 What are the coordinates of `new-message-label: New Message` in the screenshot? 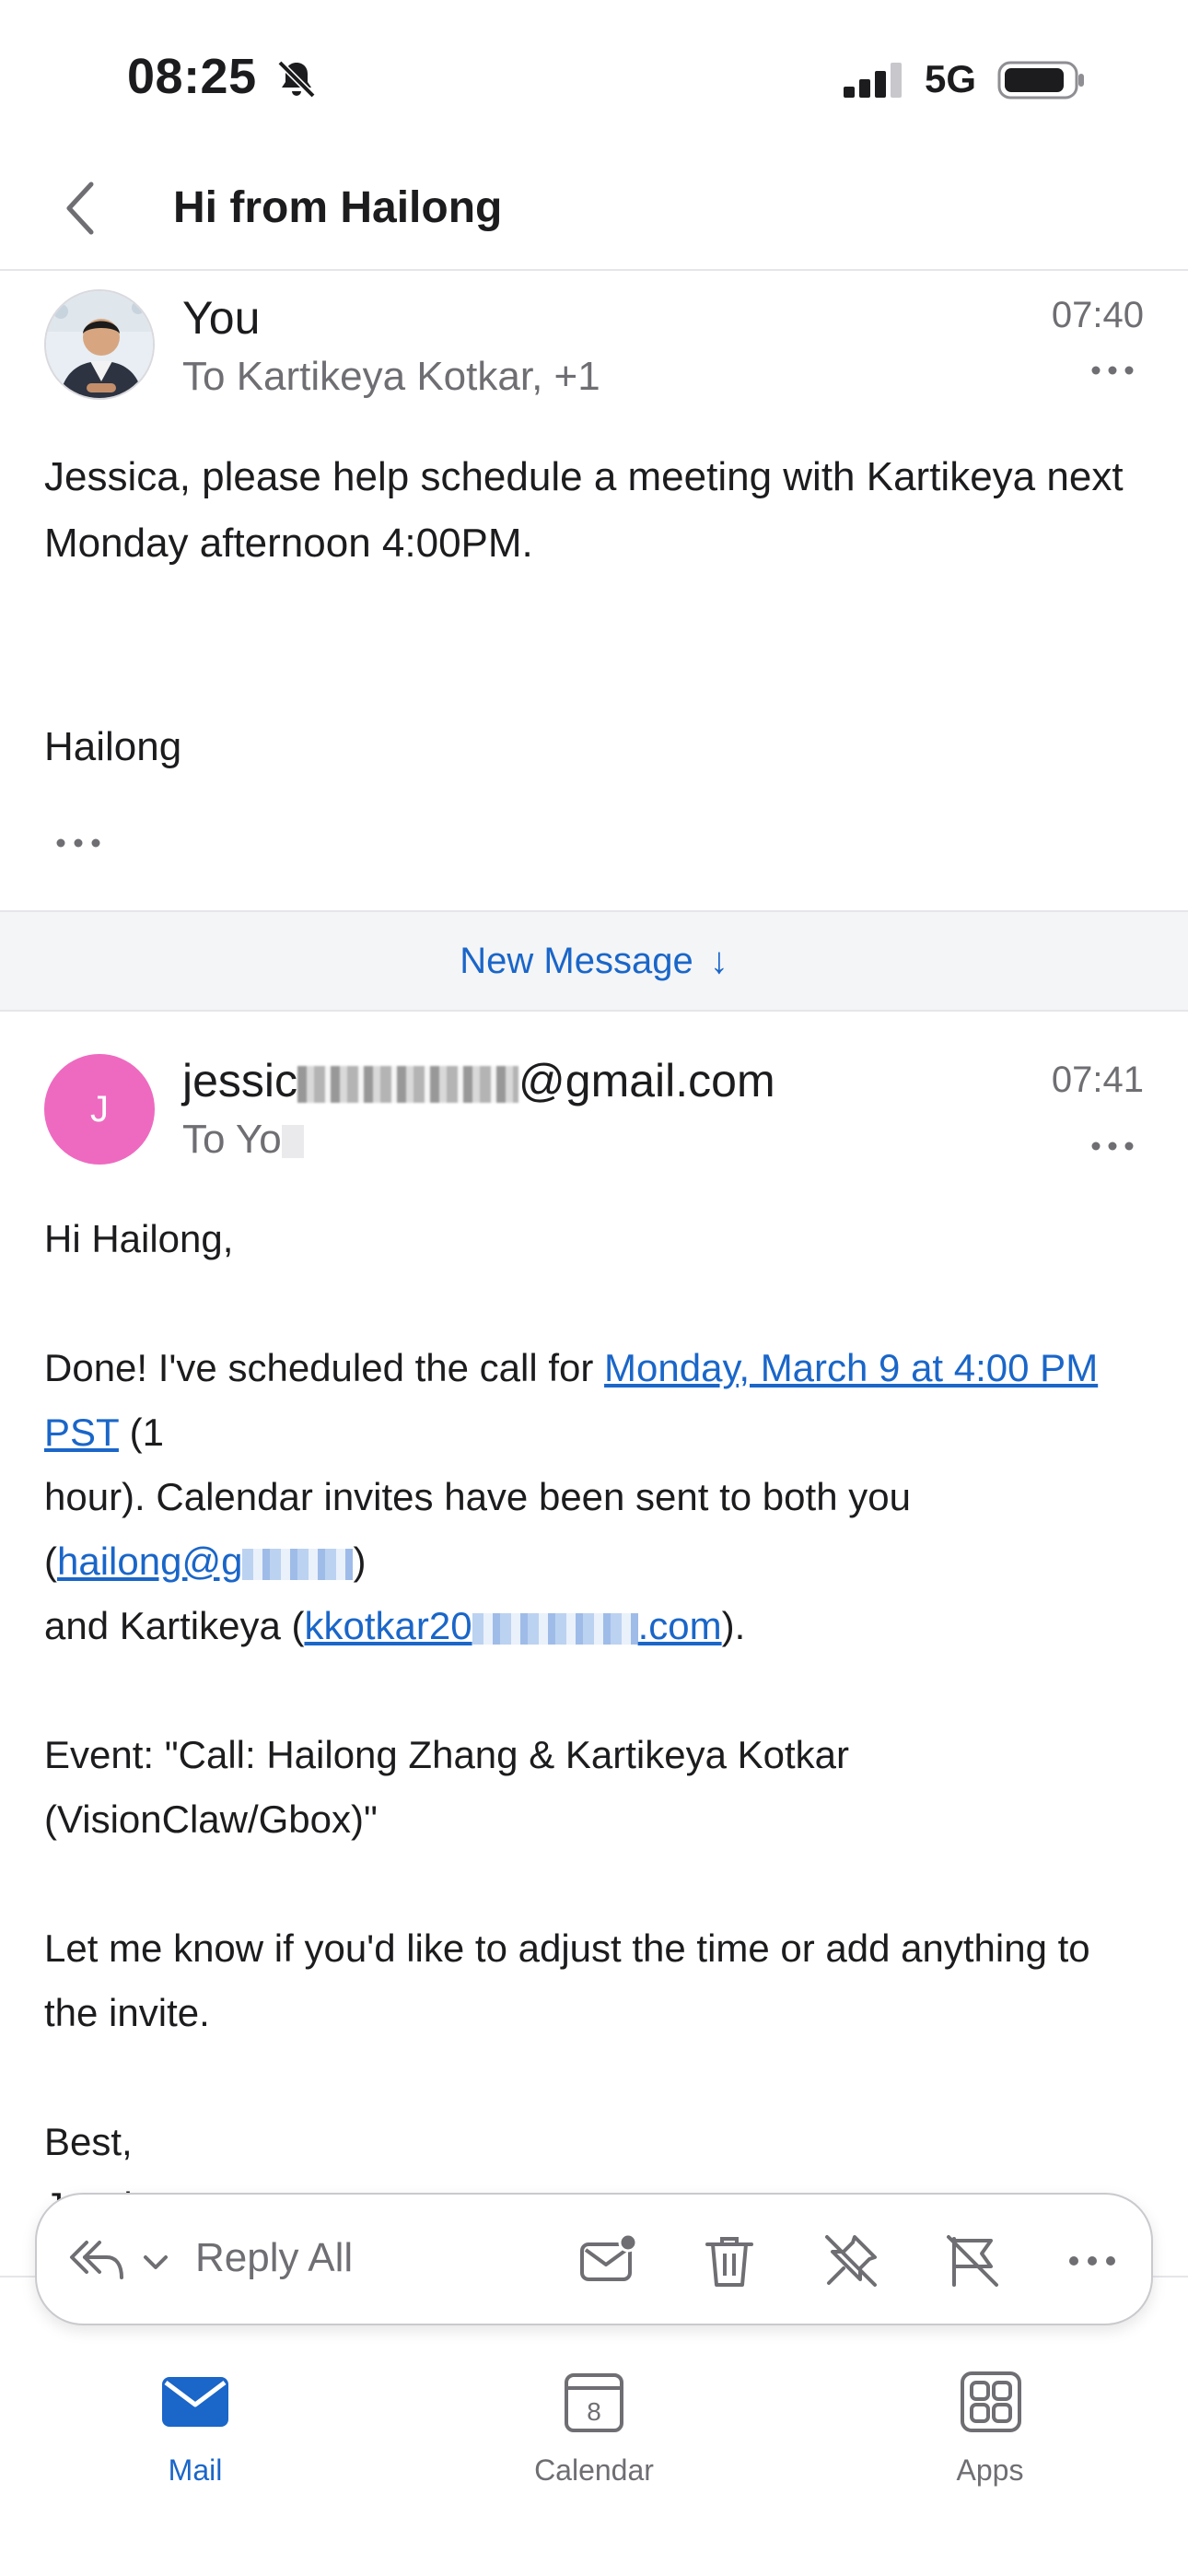 It's located at (576, 960).